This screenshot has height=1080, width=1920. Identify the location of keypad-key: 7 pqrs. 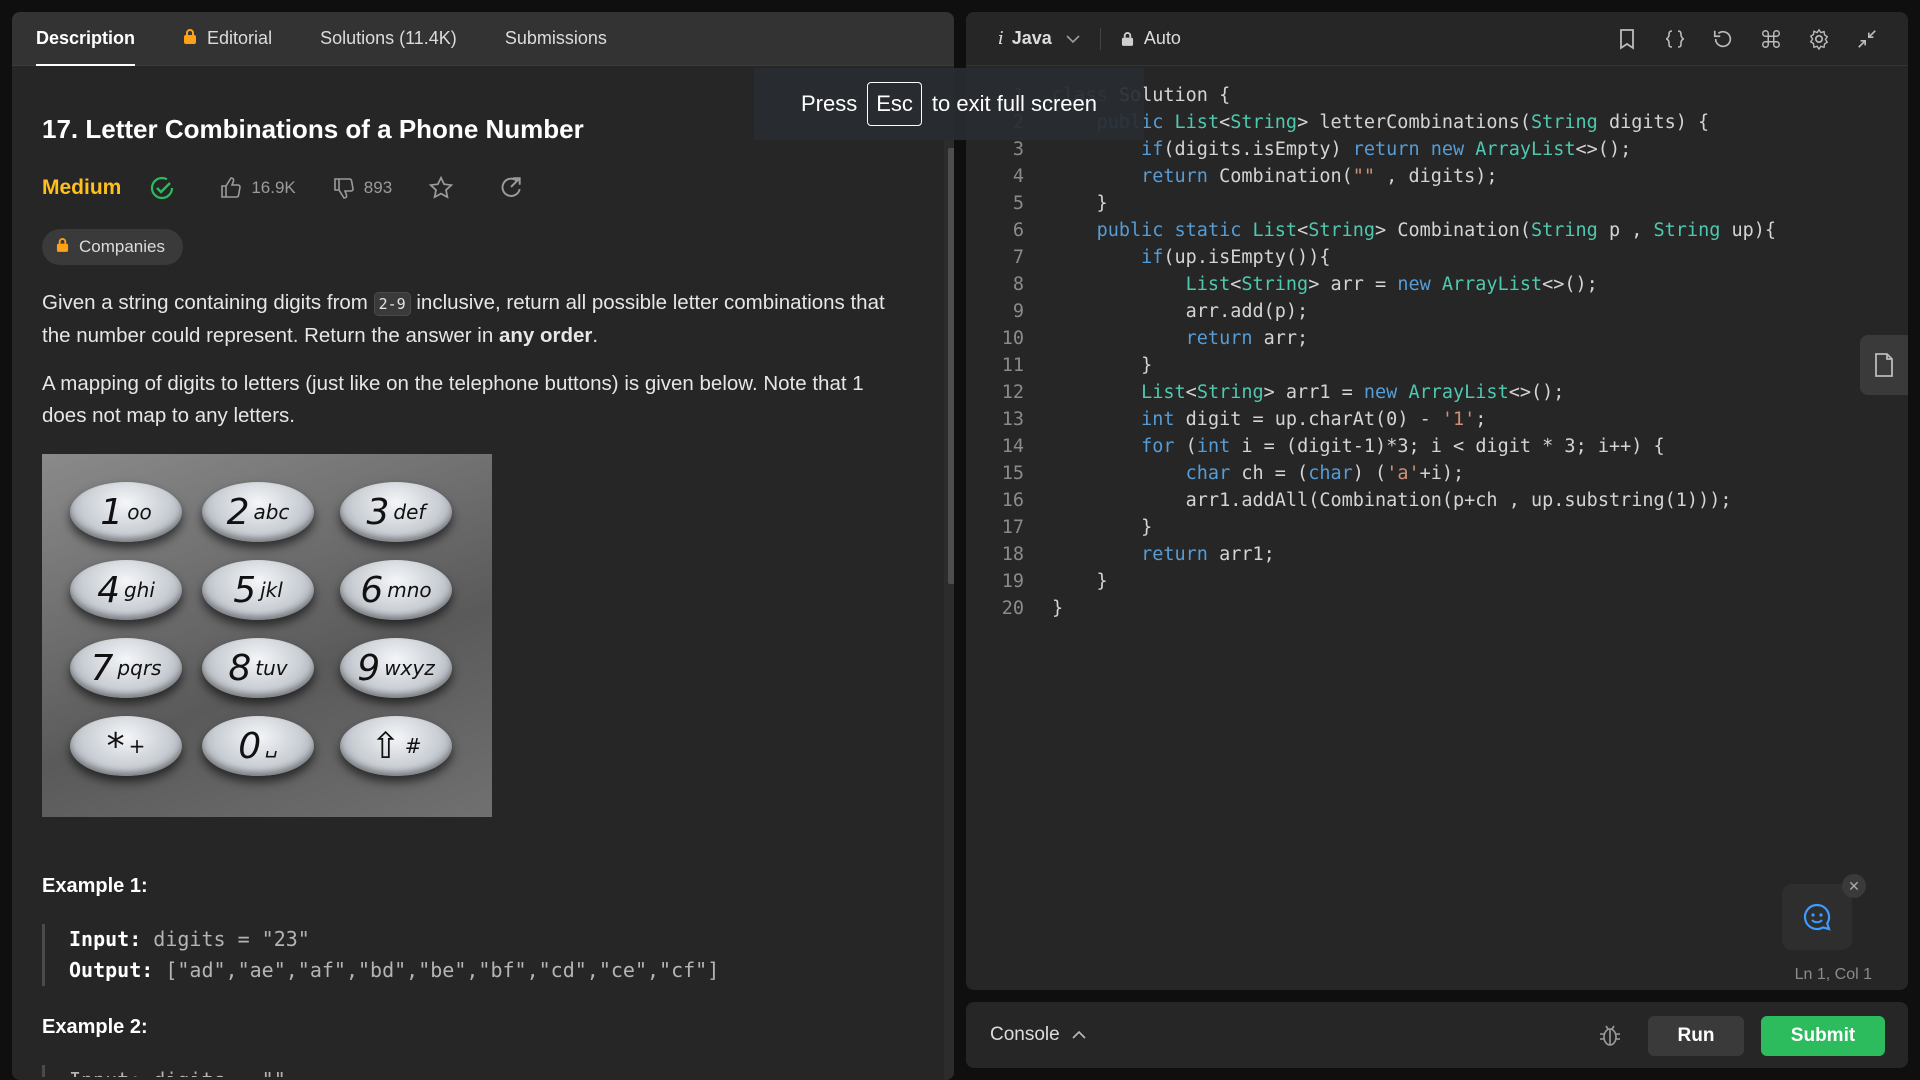
(126, 668).